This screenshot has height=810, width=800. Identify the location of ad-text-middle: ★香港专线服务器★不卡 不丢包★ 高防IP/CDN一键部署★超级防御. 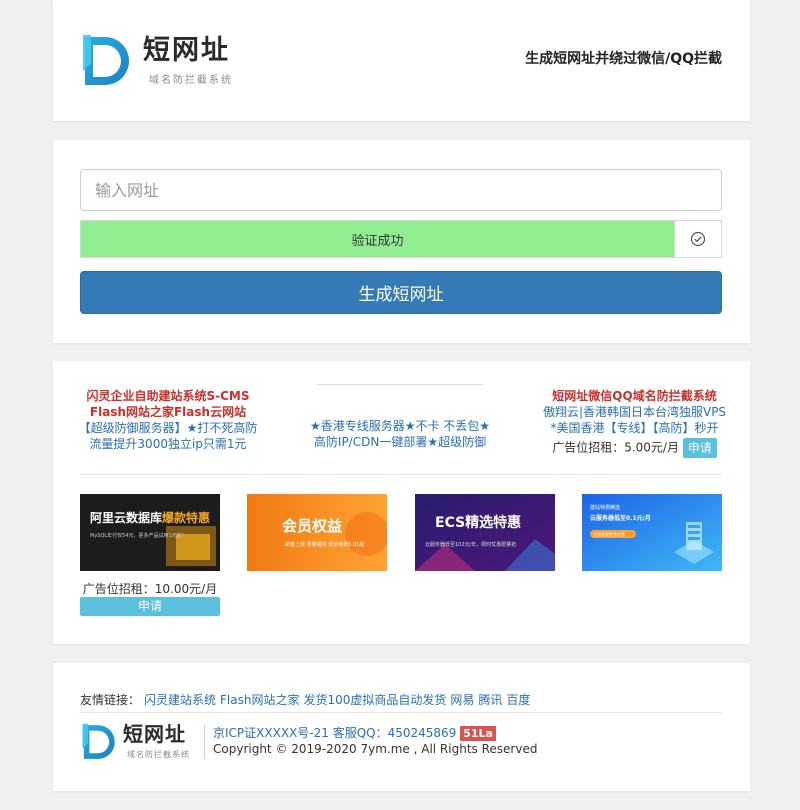
(400, 417).